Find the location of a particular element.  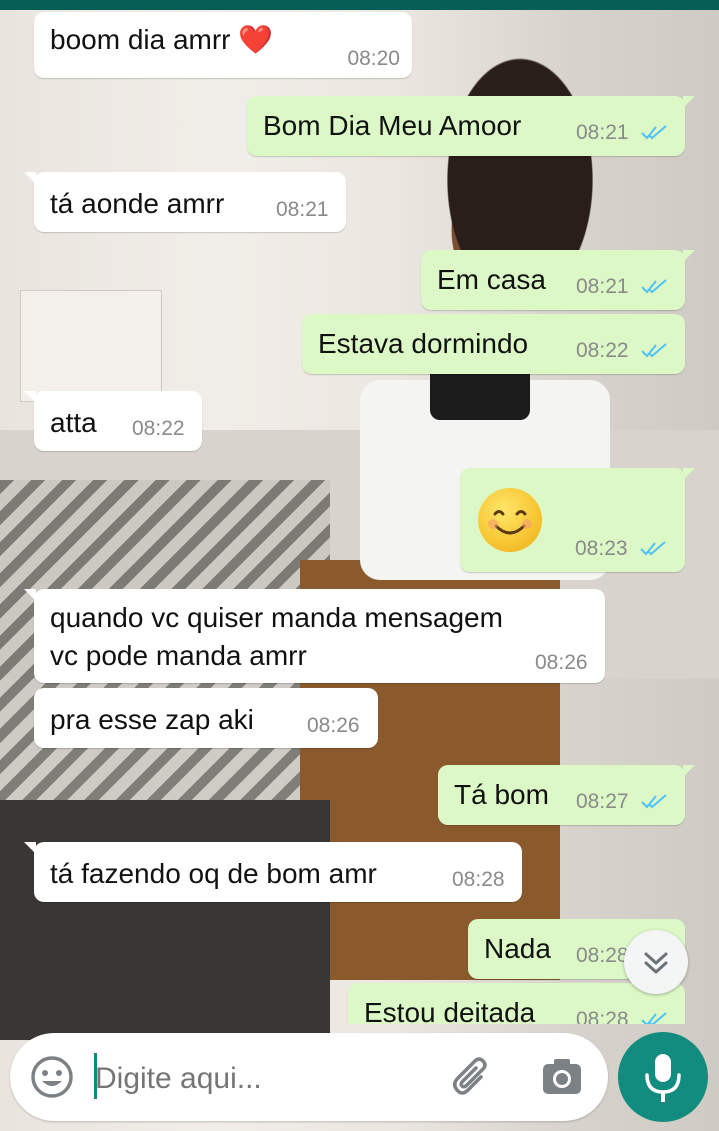

message-text: Estou deitada is located at coordinates (450, 1010).